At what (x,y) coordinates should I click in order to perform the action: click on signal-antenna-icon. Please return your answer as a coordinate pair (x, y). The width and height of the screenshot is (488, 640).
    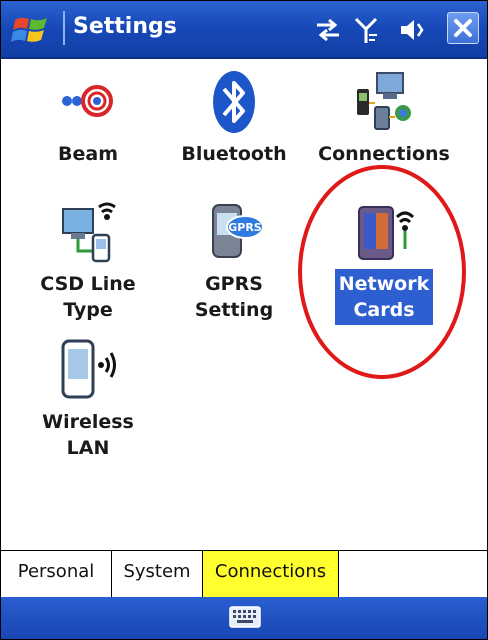
    Looking at the image, I should click on (366, 30).